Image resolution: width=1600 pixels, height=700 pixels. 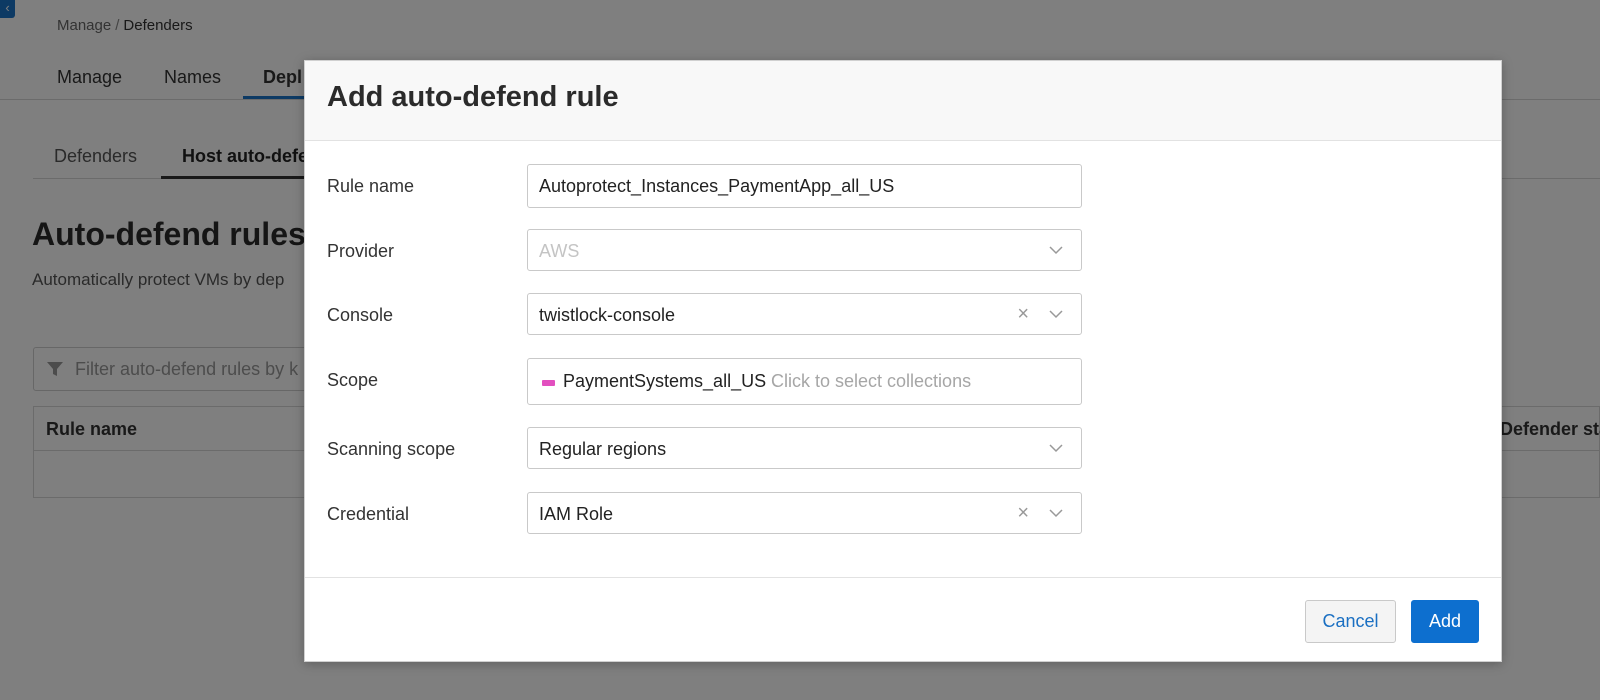 What do you see at coordinates (871, 381) in the screenshot?
I see `scope-placeholder: Click to select collections` at bounding box center [871, 381].